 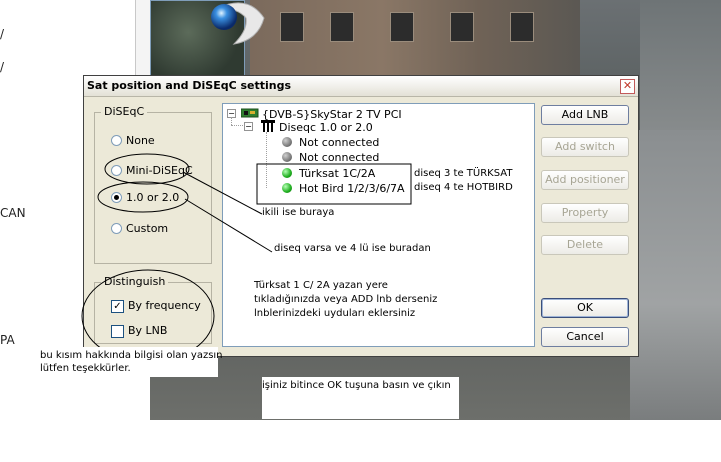 What do you see at coordinates (585, 147) in the screenshot?
I see `add-switch-button: Add switch` at bounding box center [585, 147].